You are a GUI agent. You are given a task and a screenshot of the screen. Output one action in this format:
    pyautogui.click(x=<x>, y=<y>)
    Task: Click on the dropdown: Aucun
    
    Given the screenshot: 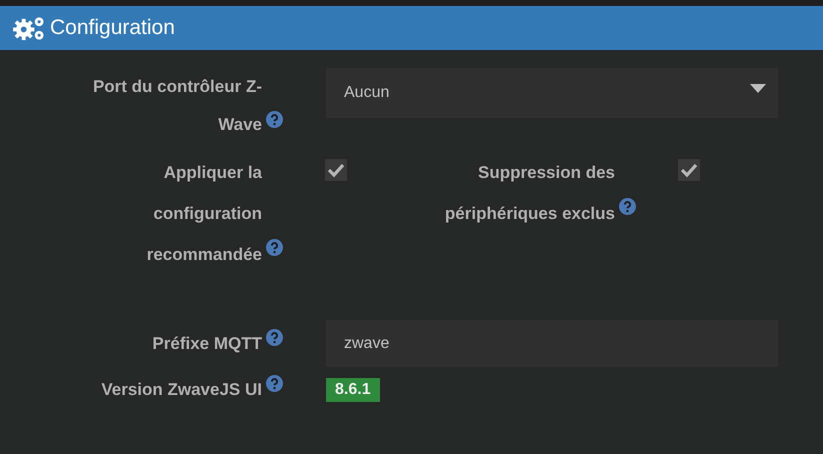 What is the action you would take?
    pyautogui.click(x=552, y=93)
    